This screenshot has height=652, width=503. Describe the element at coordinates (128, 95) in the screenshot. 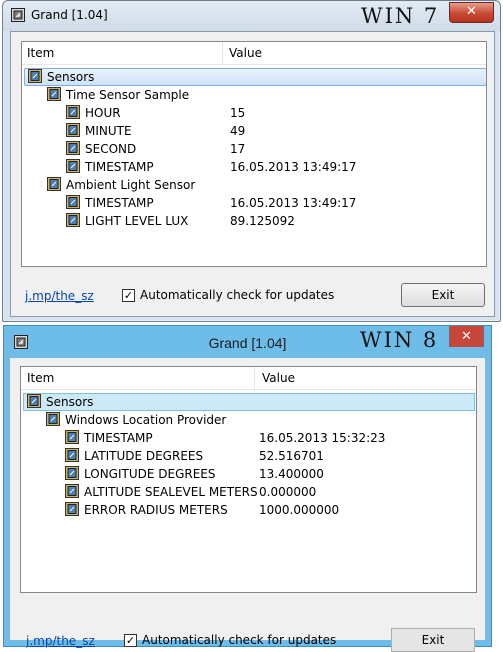

I see `tree-label: Time Sensor Sample` at that location.